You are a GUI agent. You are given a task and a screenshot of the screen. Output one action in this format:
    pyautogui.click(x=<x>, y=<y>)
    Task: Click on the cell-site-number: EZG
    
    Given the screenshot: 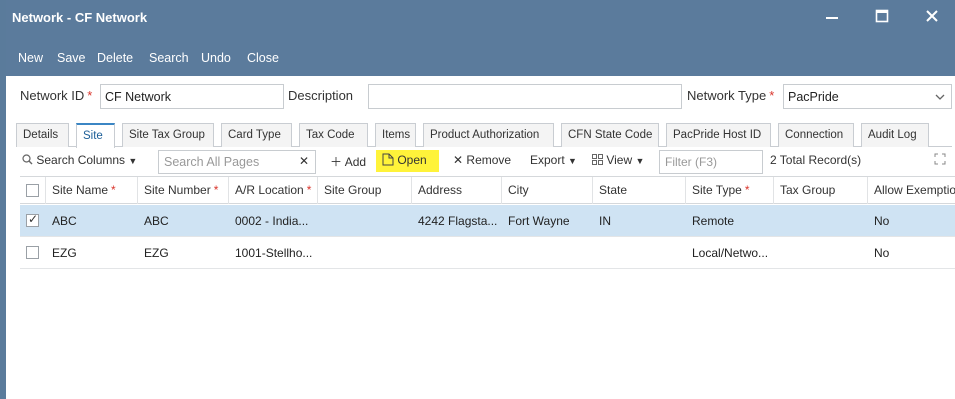 What is the action you would take?
    pyautogui.click(x=156, y=253)
    